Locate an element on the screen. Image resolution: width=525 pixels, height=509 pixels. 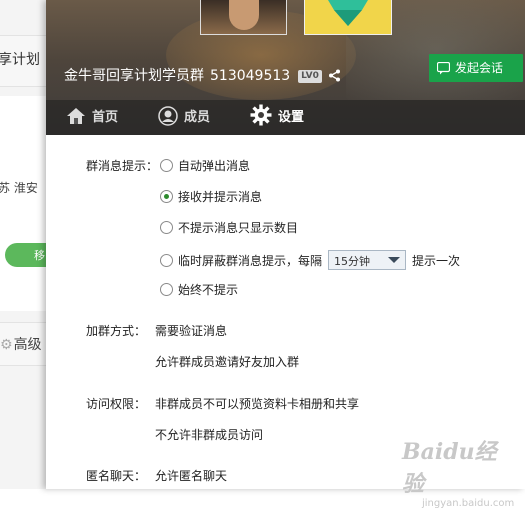
bg-green-button-label: 移 is located at coordinates (39, 255).